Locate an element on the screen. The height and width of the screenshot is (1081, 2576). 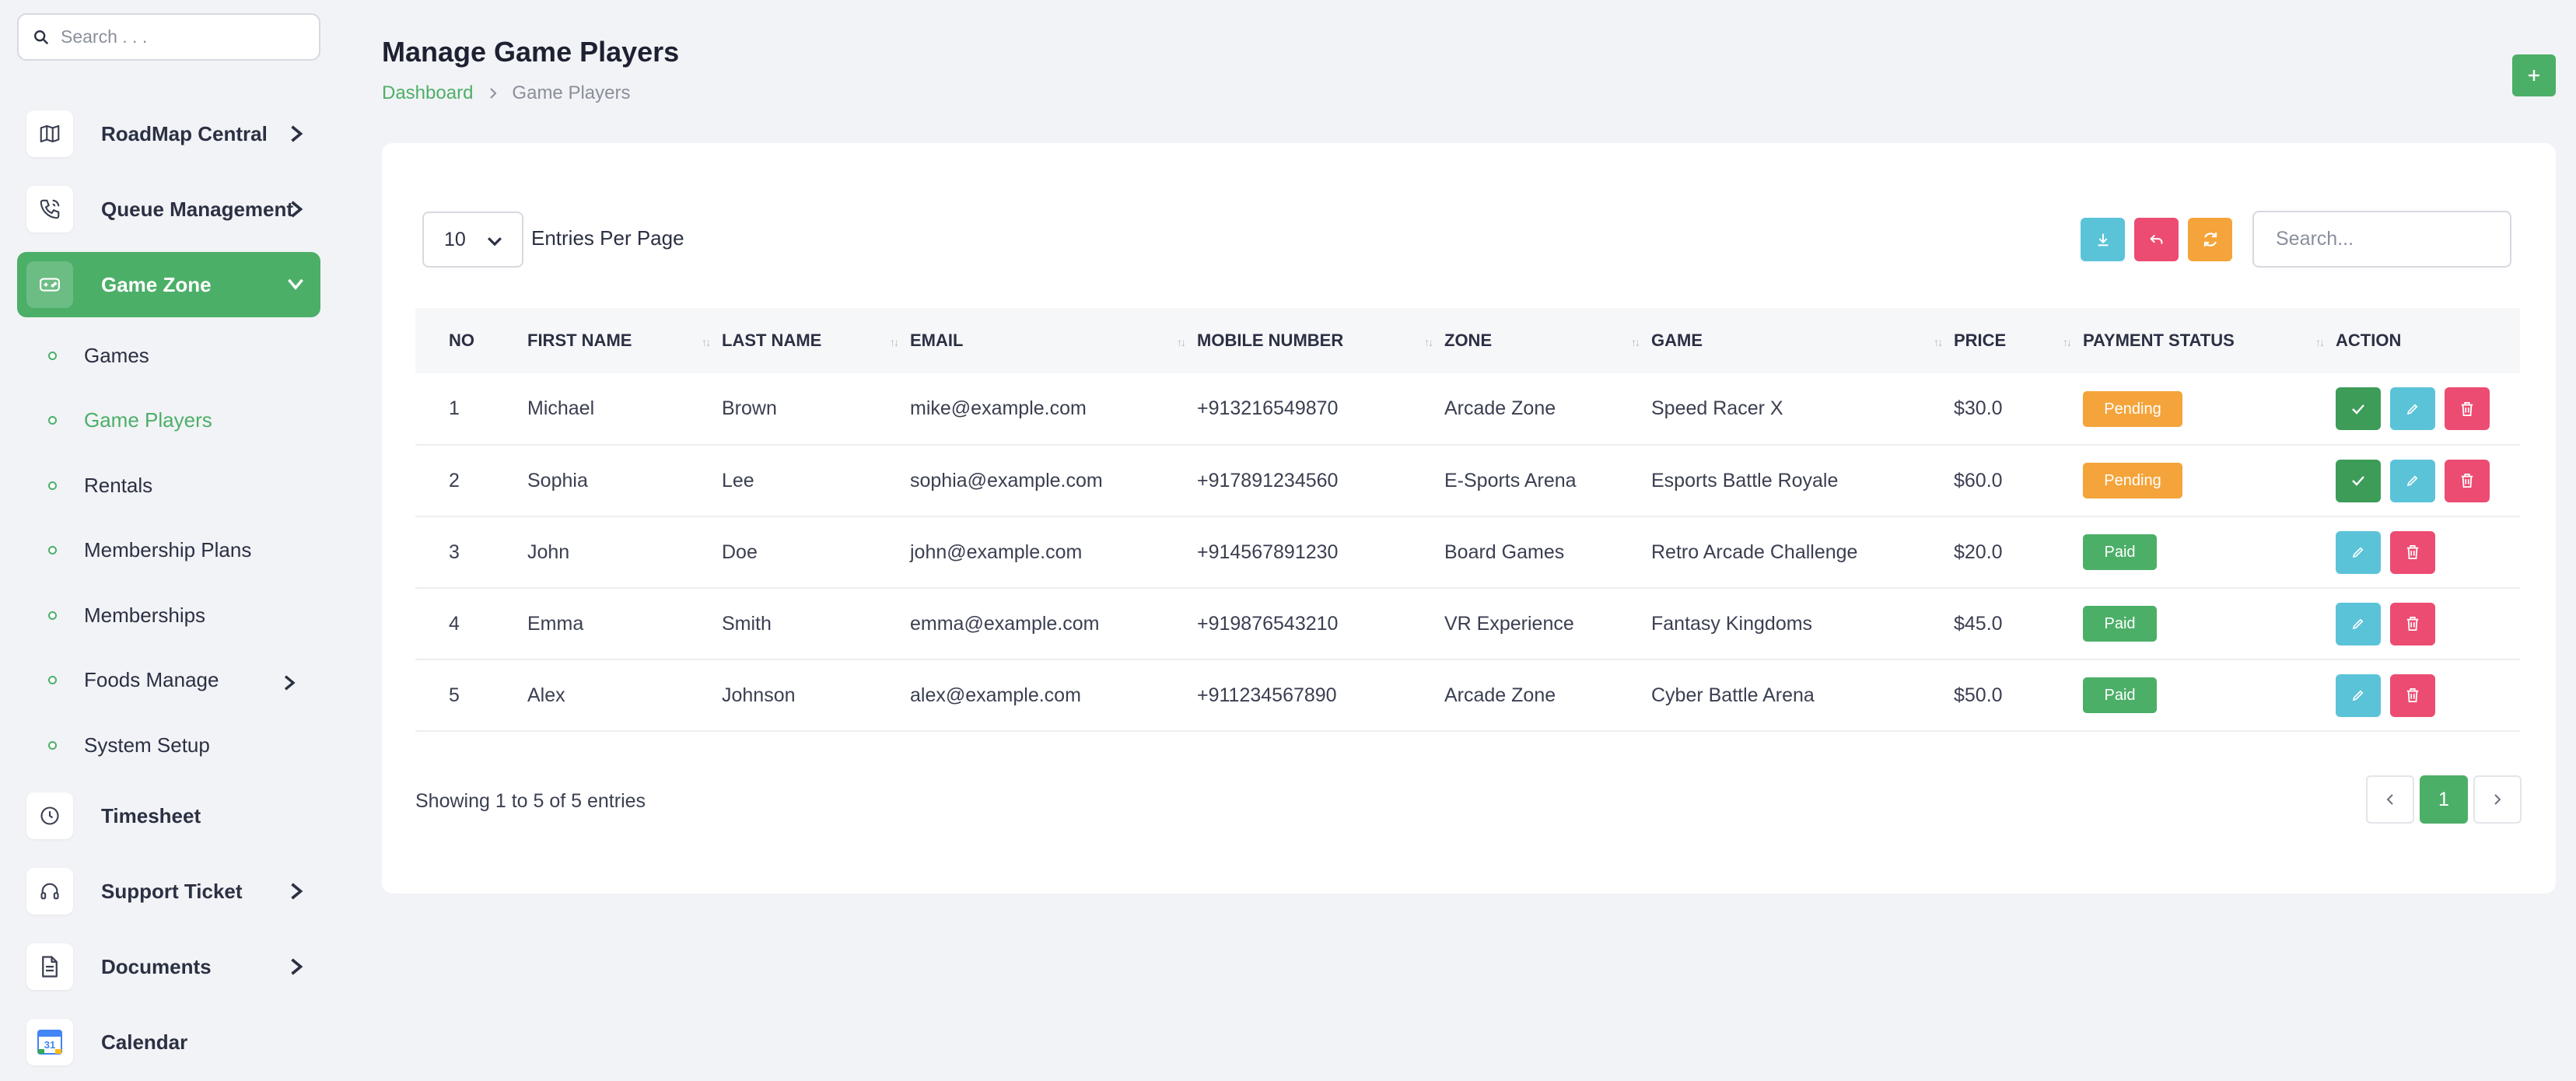
sidebar-subitem-label: Memberships is located at coordinates (145, 615).